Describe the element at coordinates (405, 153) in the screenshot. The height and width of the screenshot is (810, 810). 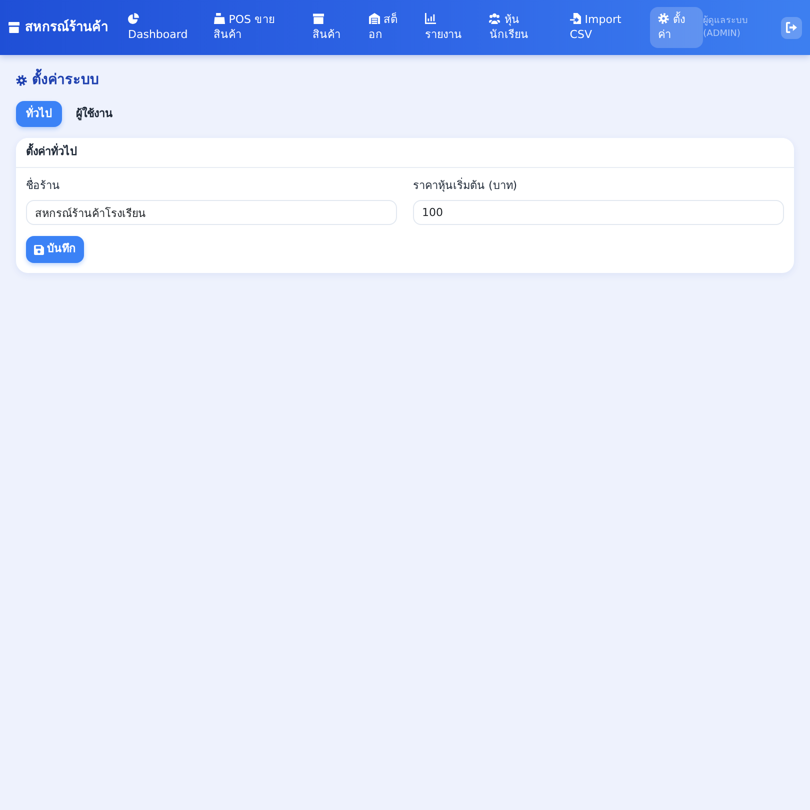
I see `card-title: ตั้งค่าทั่วไป` at that location.